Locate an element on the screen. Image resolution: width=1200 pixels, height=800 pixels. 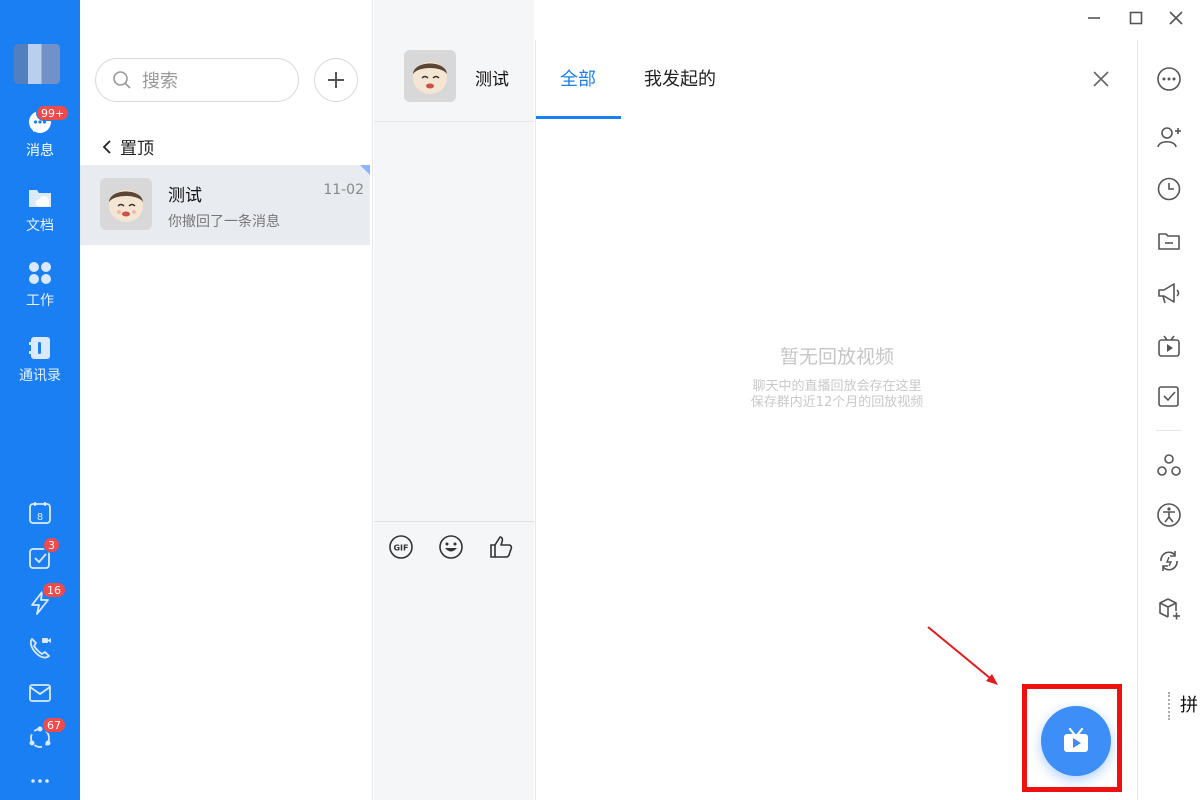
emoji-icon is located at coordinates (451, 547).